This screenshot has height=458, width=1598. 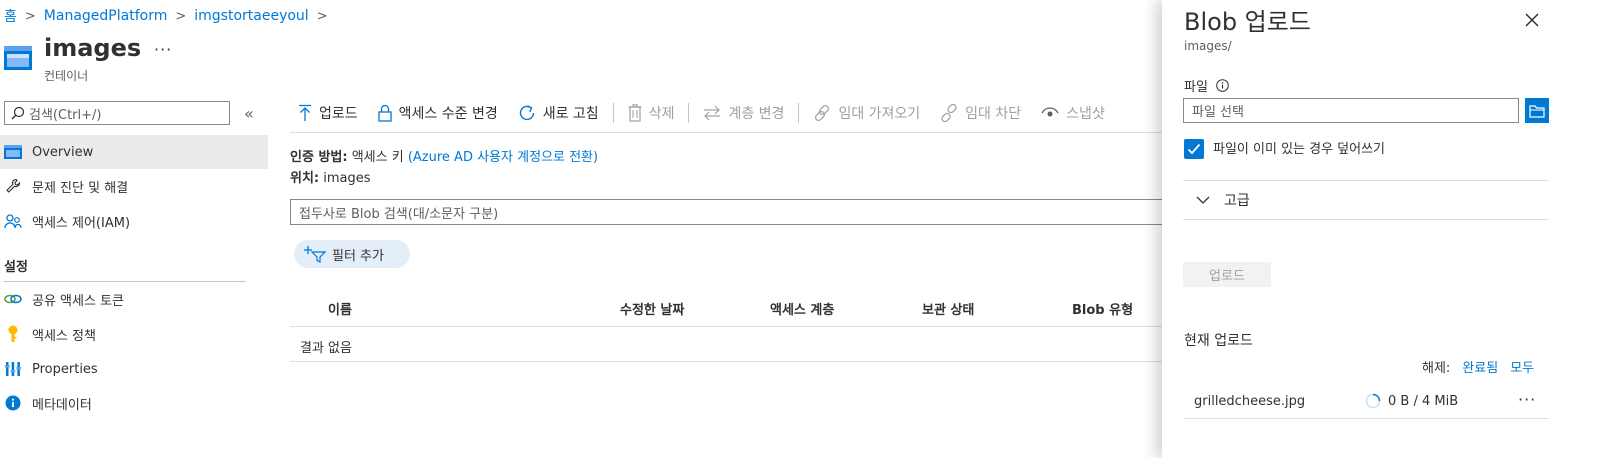 What do you see at coordinates (1250, 401) in the screenshot?
I see `upload-file-name: grilledcheese.jpg` at bounding box center [1250, 401].